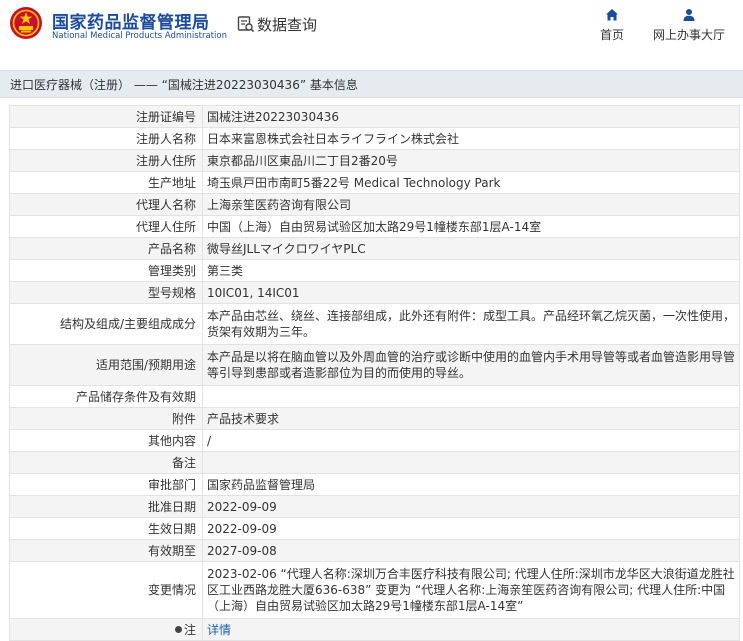 The image size is (743, 641). Describe the element at coordinates (471, 484) in the screenshot. I see `field-value: 国家药品监督管理局` at that location.